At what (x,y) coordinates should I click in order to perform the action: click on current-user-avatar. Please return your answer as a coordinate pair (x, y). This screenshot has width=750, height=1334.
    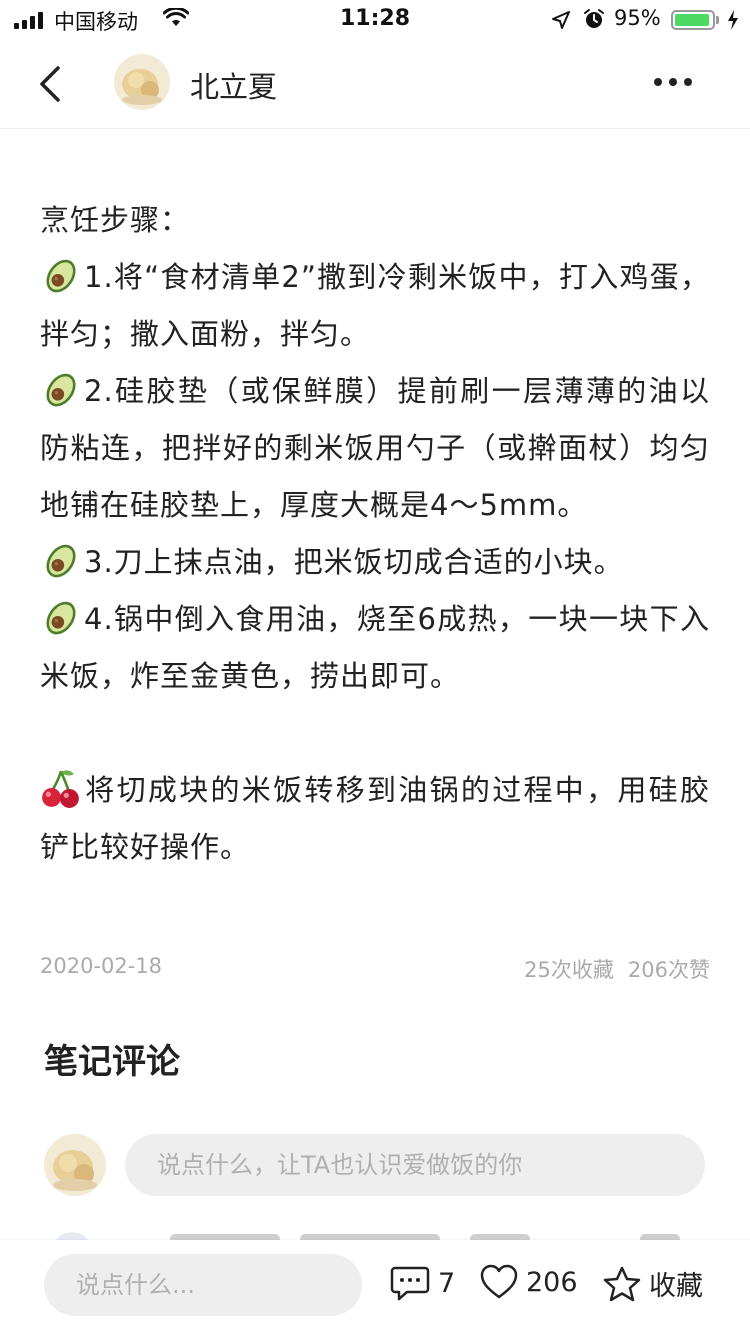
    Looking at the image, I should click on (75, 1165).